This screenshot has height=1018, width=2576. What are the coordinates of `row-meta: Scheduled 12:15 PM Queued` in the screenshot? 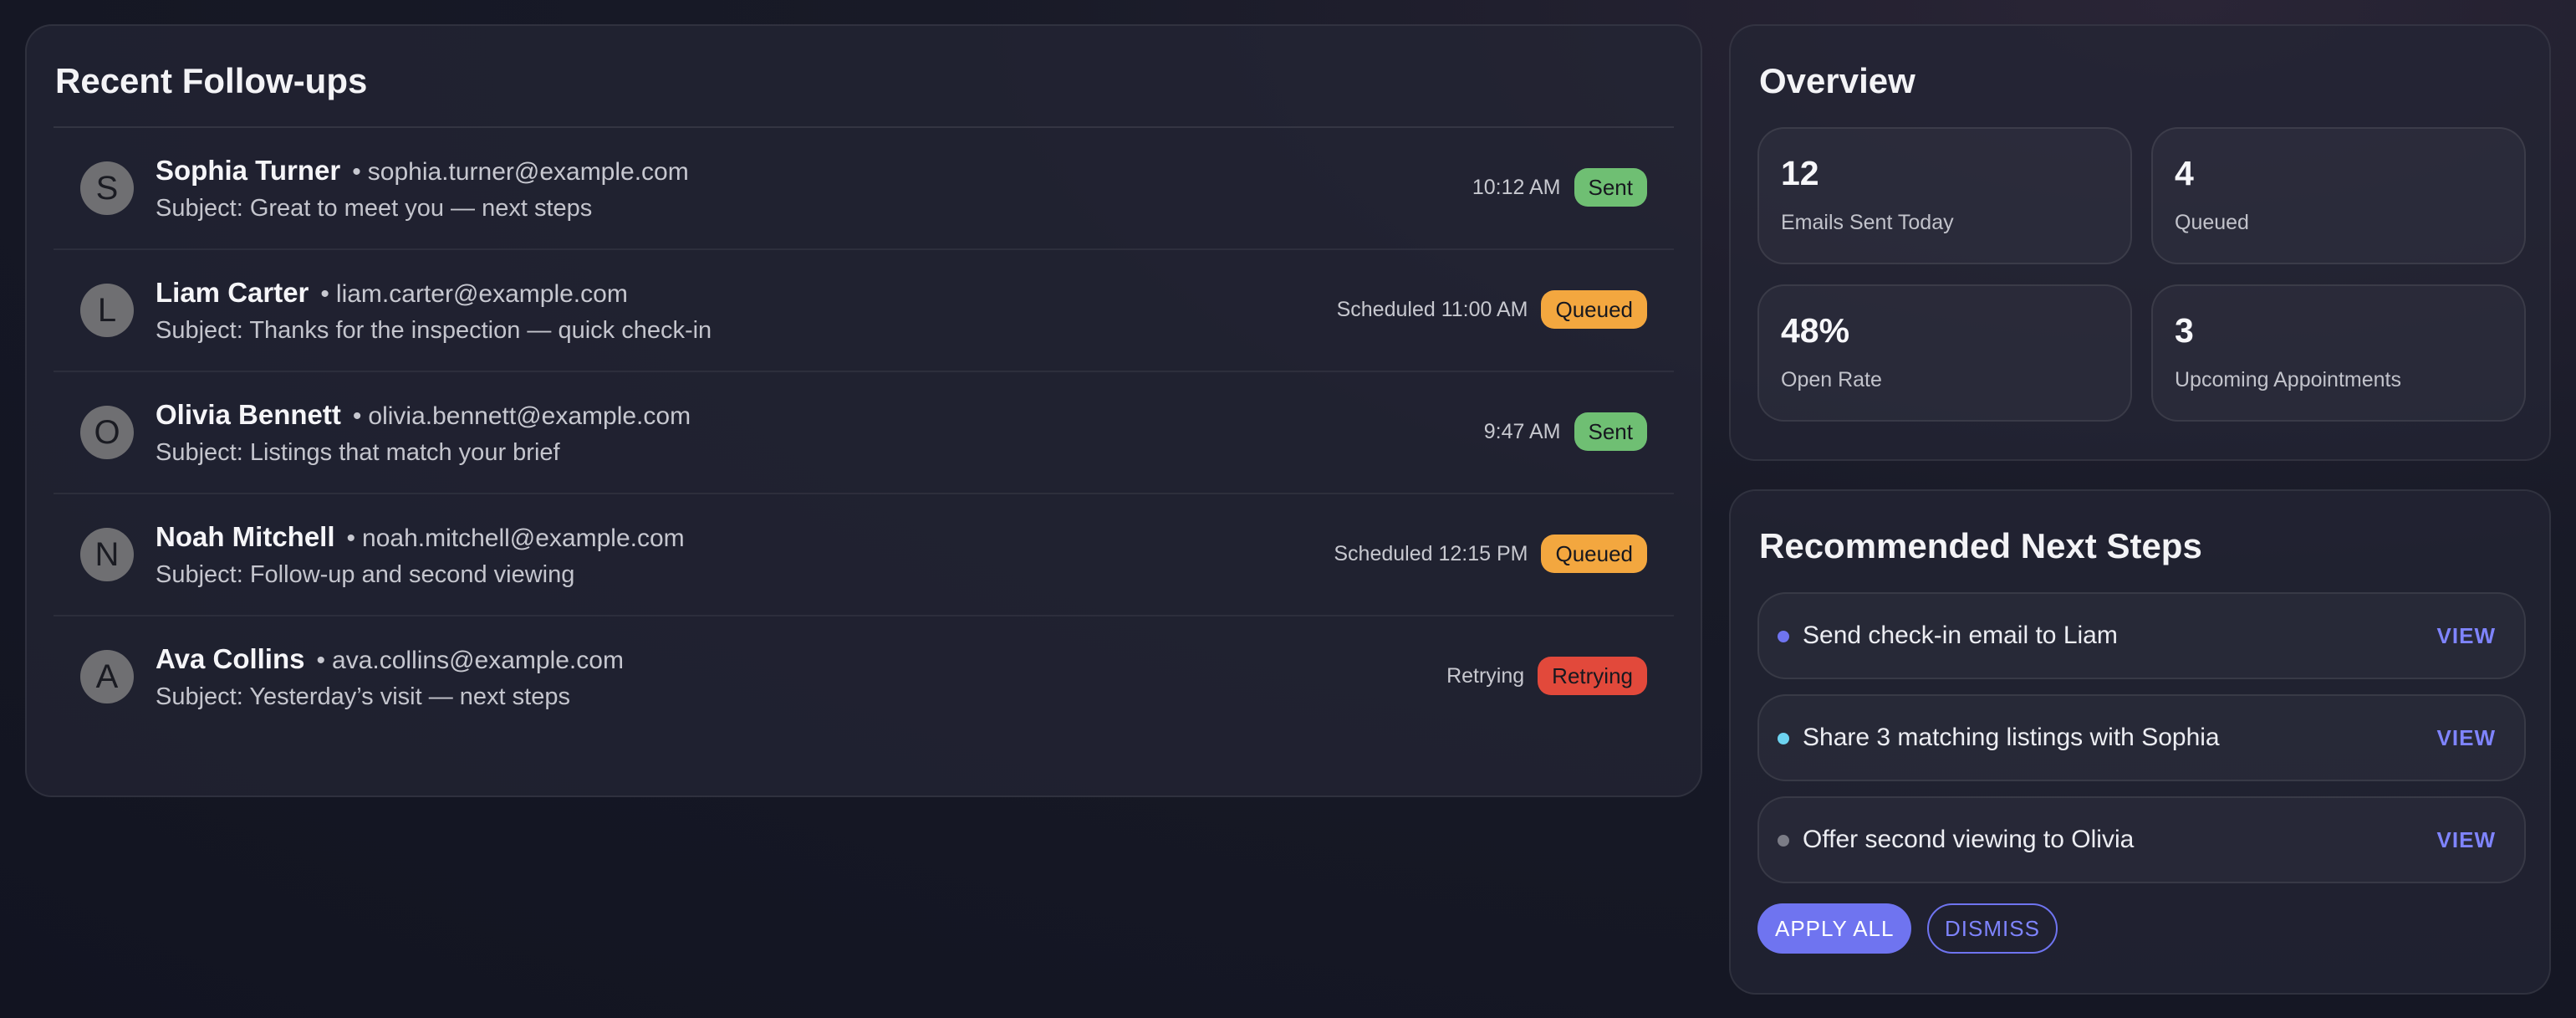 It's located at (1490, 554).